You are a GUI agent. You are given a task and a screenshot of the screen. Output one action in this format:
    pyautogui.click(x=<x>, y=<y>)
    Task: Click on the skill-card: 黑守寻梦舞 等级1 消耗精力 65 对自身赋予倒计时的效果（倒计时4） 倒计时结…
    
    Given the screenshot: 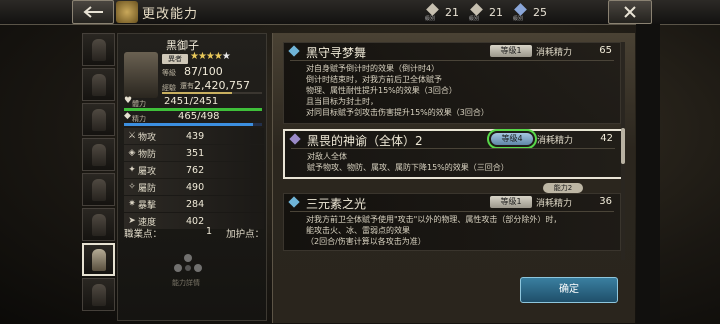 What is the action you would take?
    pyautogui.click(x=452, y=83)
    